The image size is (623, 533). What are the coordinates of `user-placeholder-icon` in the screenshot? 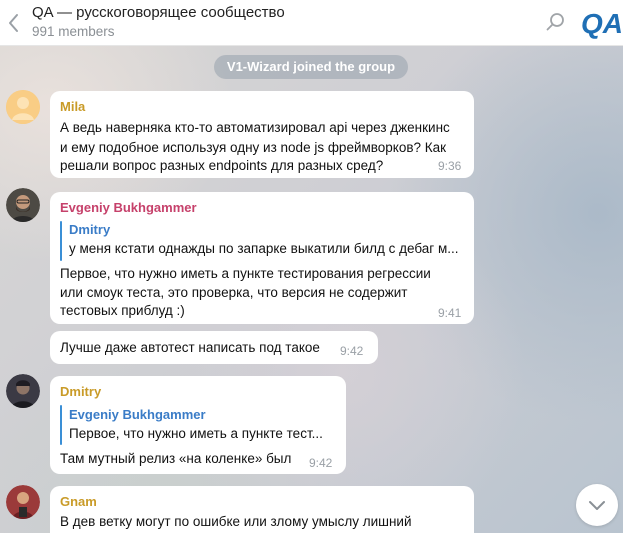 It's located at (23, 107).